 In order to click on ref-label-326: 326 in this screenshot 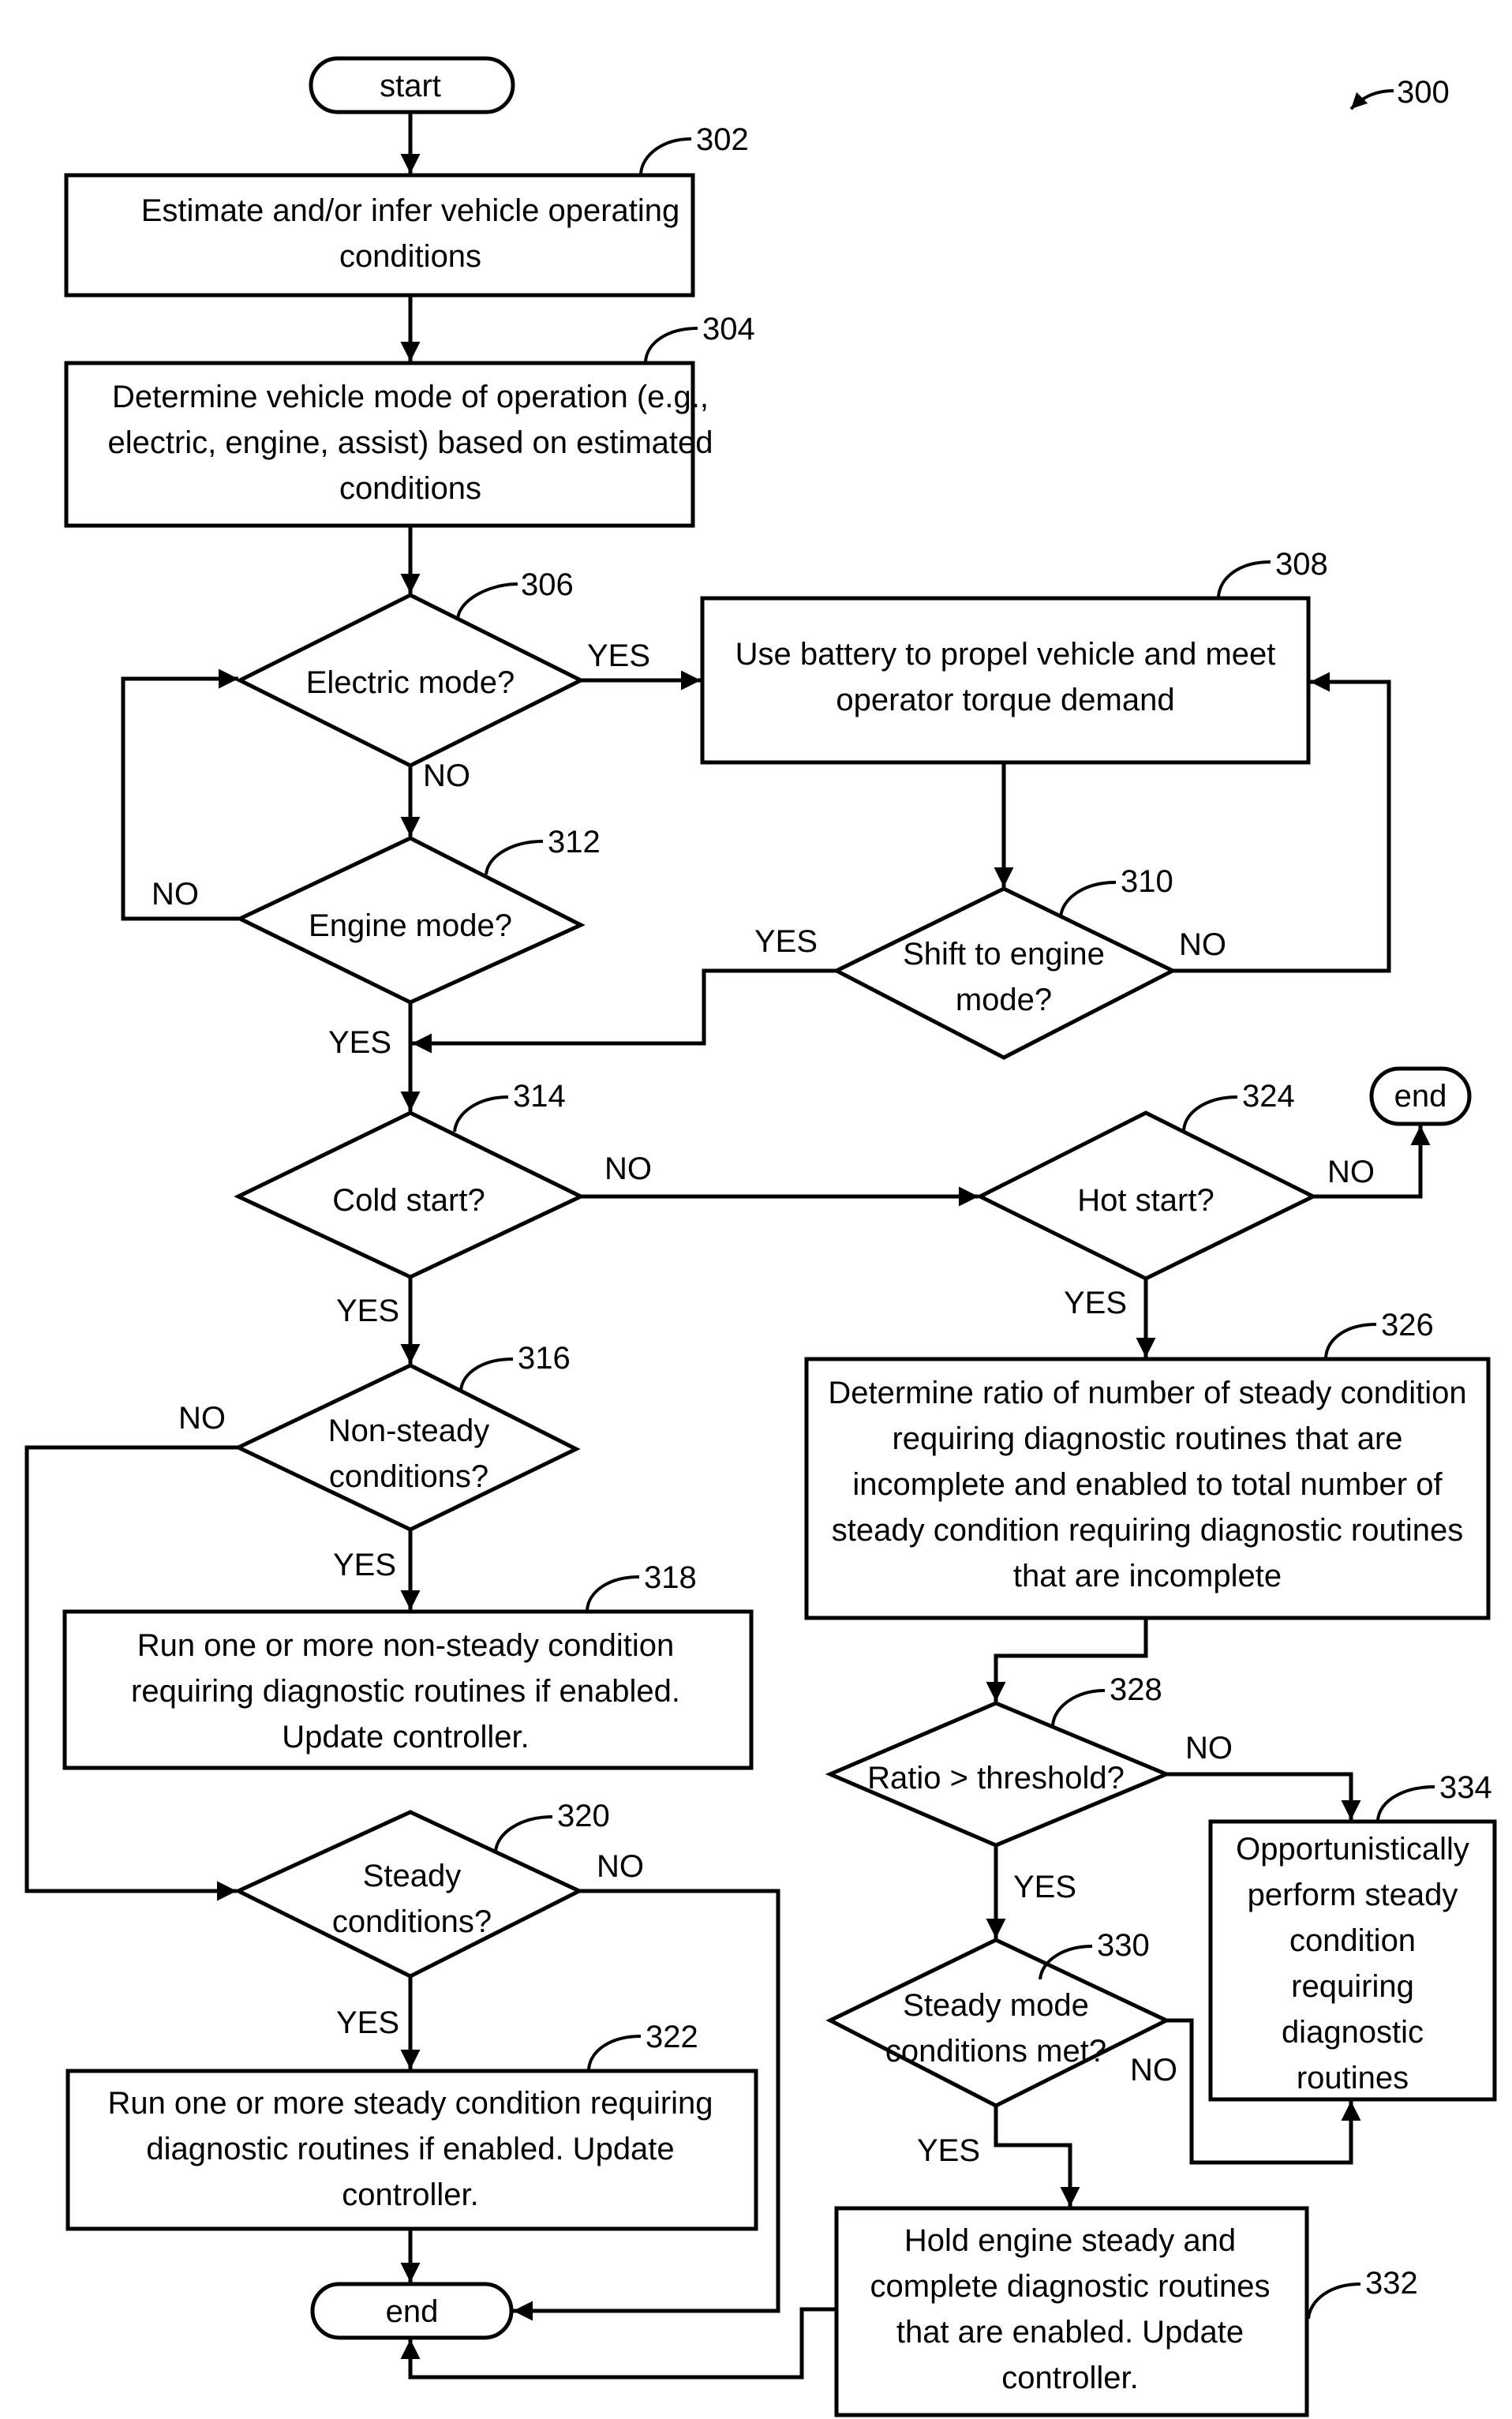, I will do `click(1407, 1325)`.